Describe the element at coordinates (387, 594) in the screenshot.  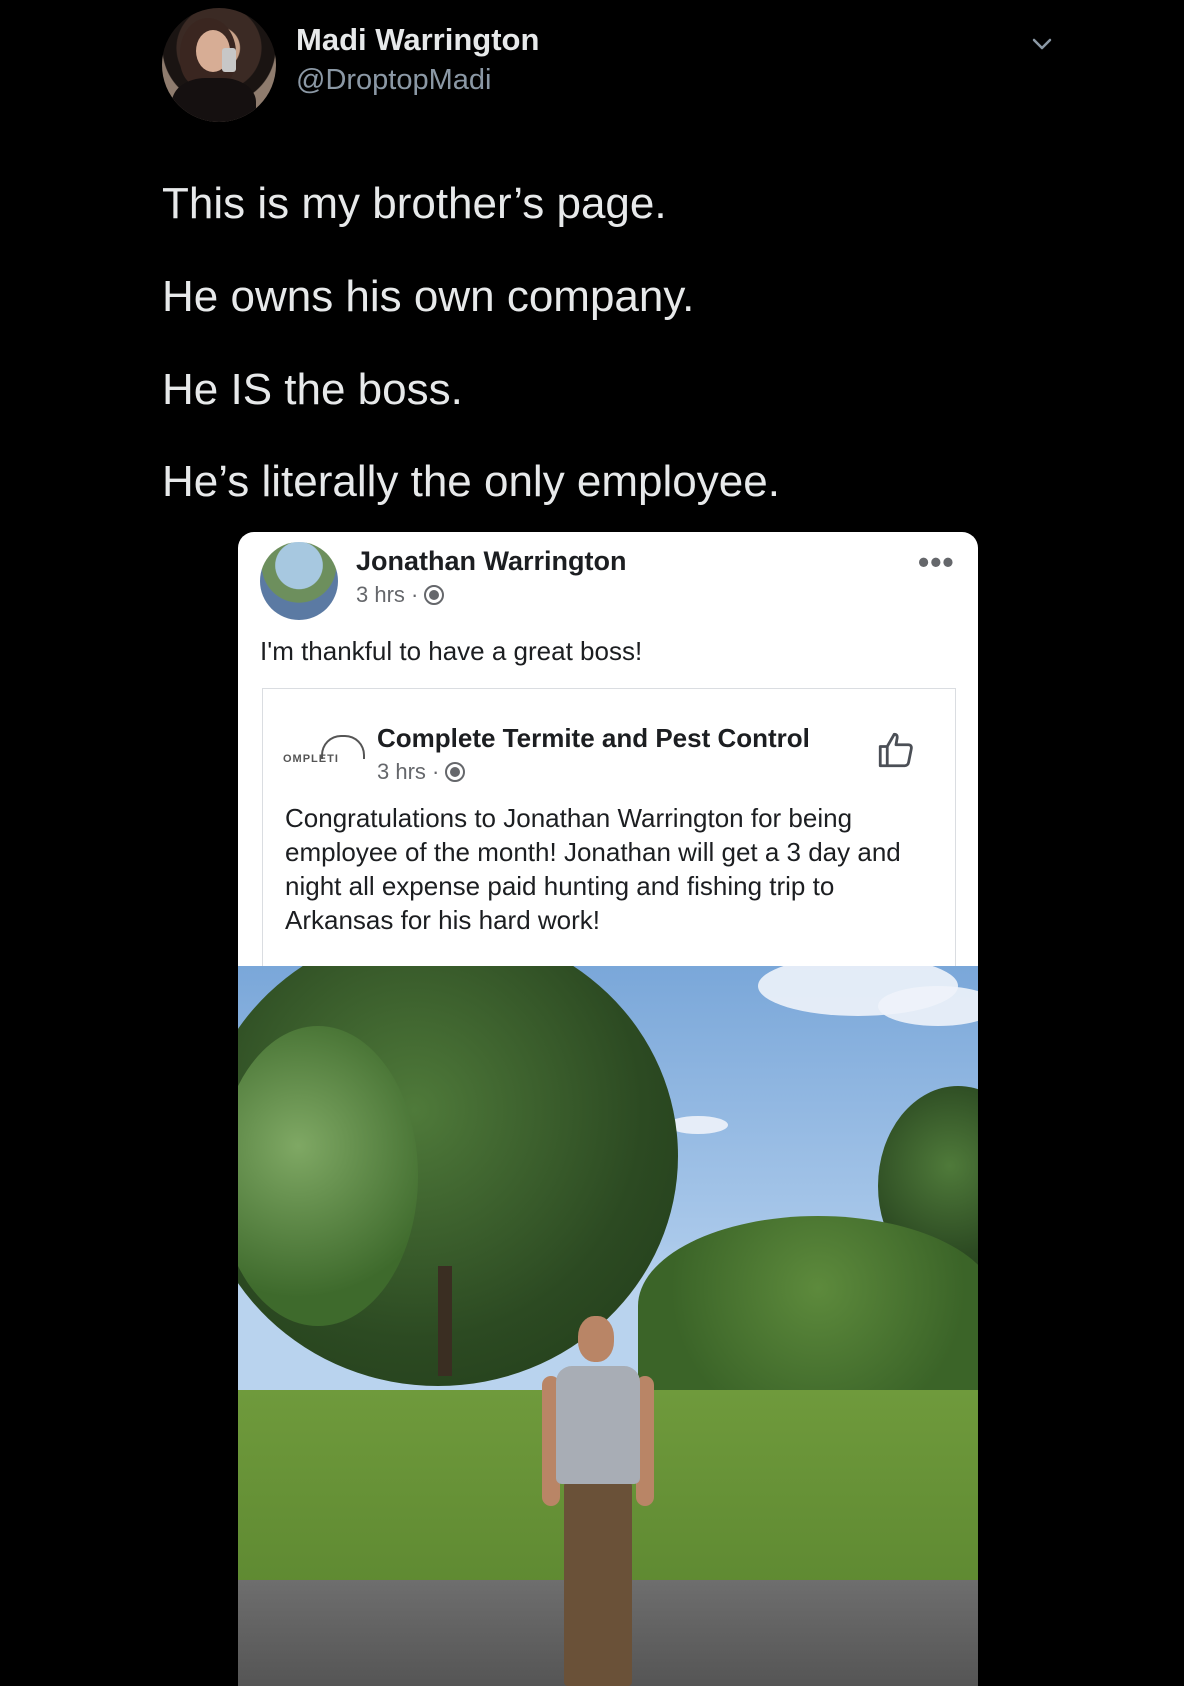
I see `fb-post-time: 3 hrs ·` at that location.